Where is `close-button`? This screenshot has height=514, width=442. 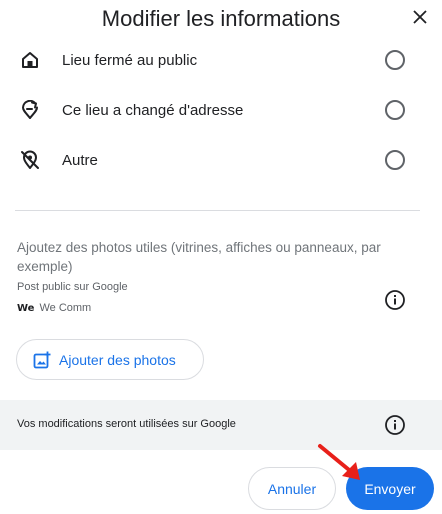 close-button is located at coordinates (420, 17).